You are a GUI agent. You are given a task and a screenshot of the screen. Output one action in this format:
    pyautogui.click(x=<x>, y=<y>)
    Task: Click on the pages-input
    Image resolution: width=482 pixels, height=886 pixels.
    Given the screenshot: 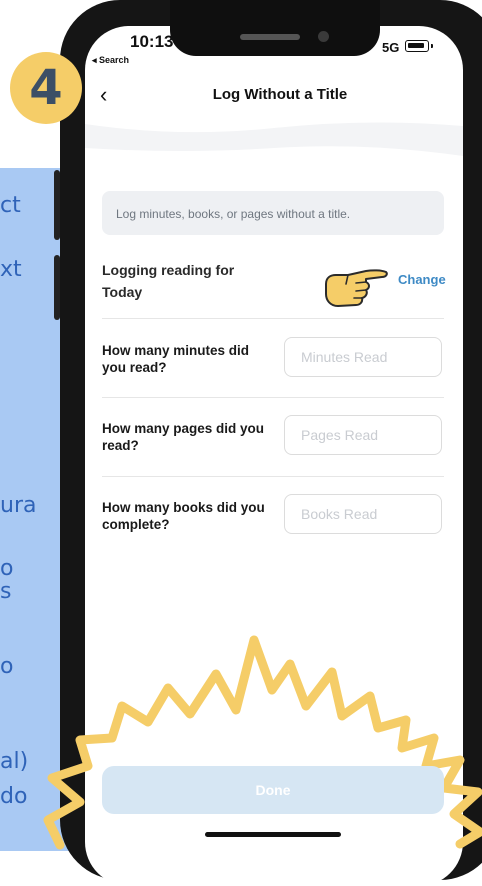 What is the action you would take?
    pyautogui.click(x=363, y=435)
    